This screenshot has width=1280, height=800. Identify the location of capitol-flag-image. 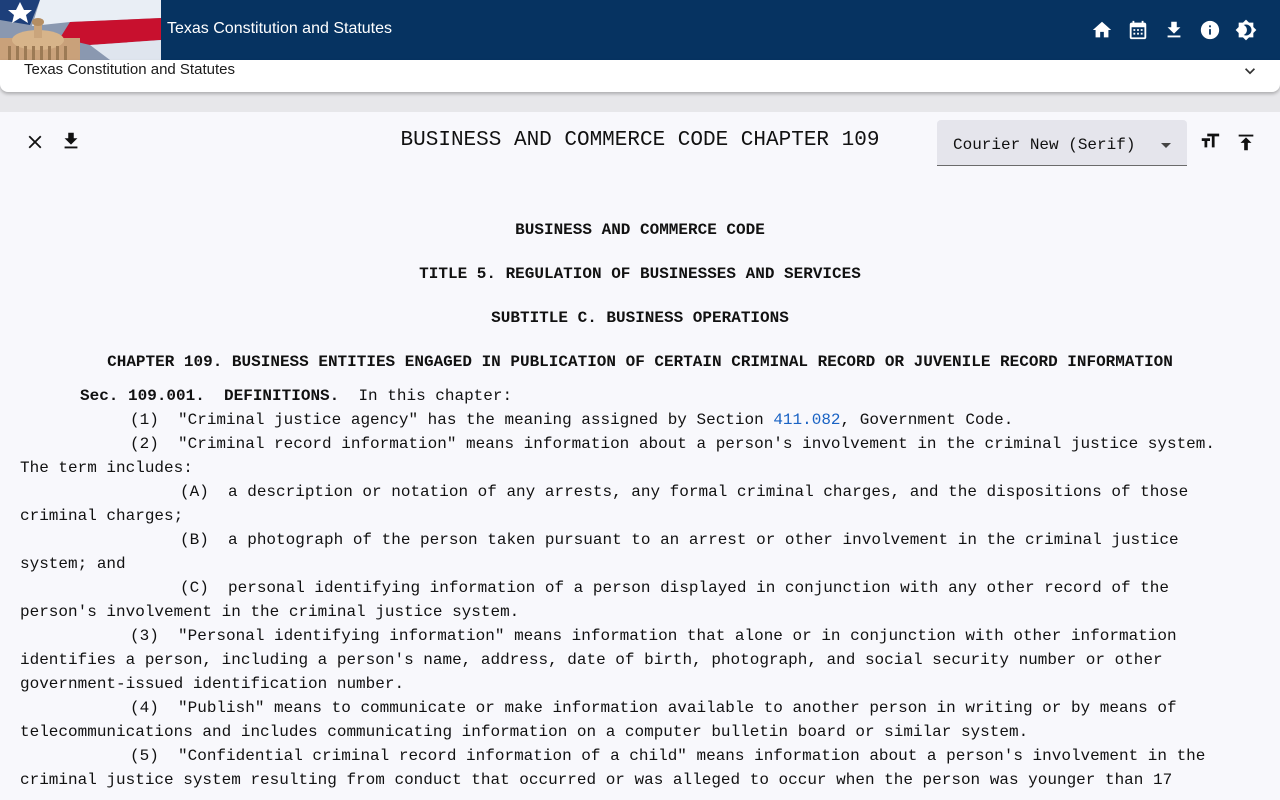
(80, 30).